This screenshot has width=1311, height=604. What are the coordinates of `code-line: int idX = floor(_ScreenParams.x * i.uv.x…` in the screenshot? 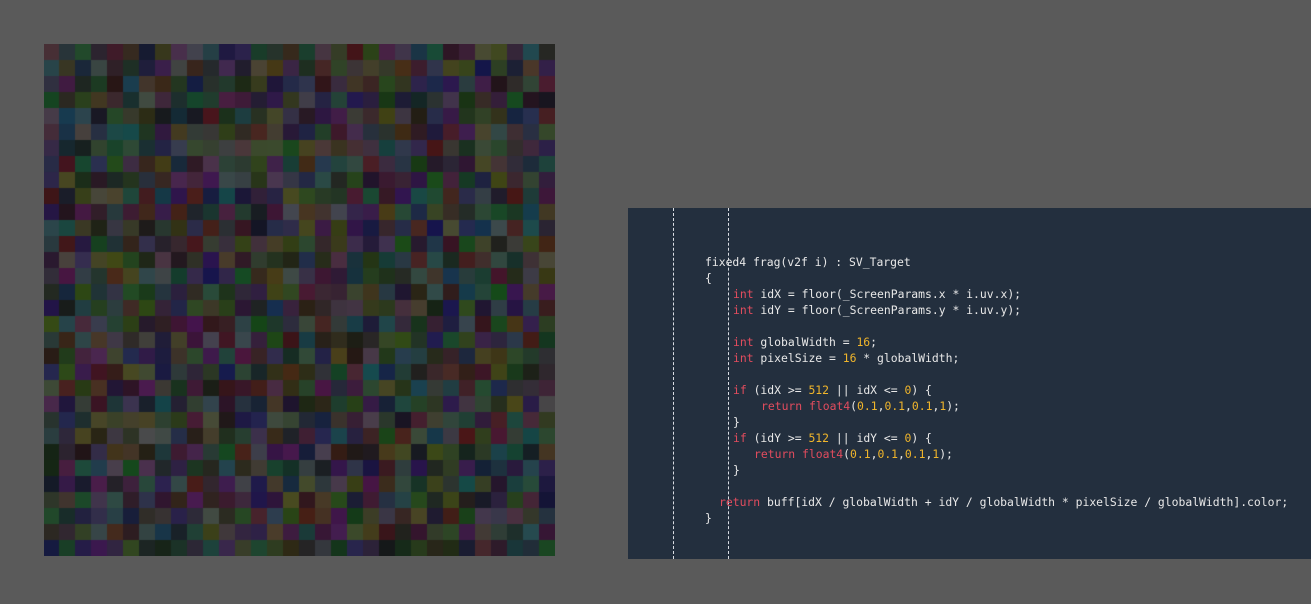 It's located at (958, 294).